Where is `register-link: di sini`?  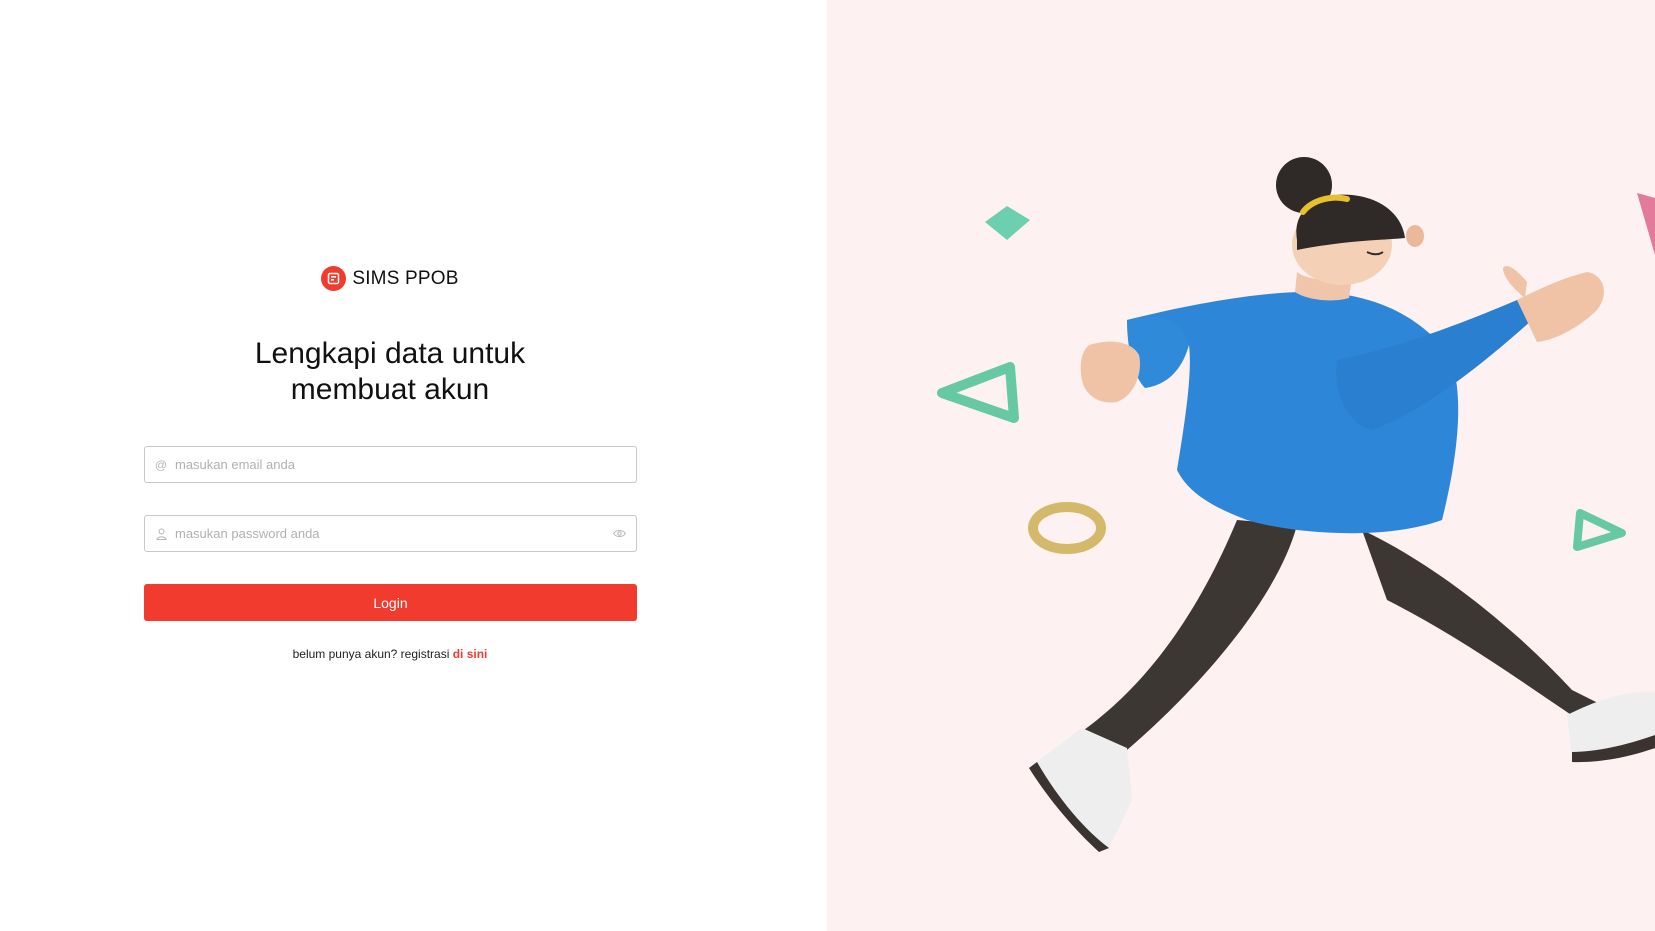
register-link: di sini is located at coordinates (470, 654).